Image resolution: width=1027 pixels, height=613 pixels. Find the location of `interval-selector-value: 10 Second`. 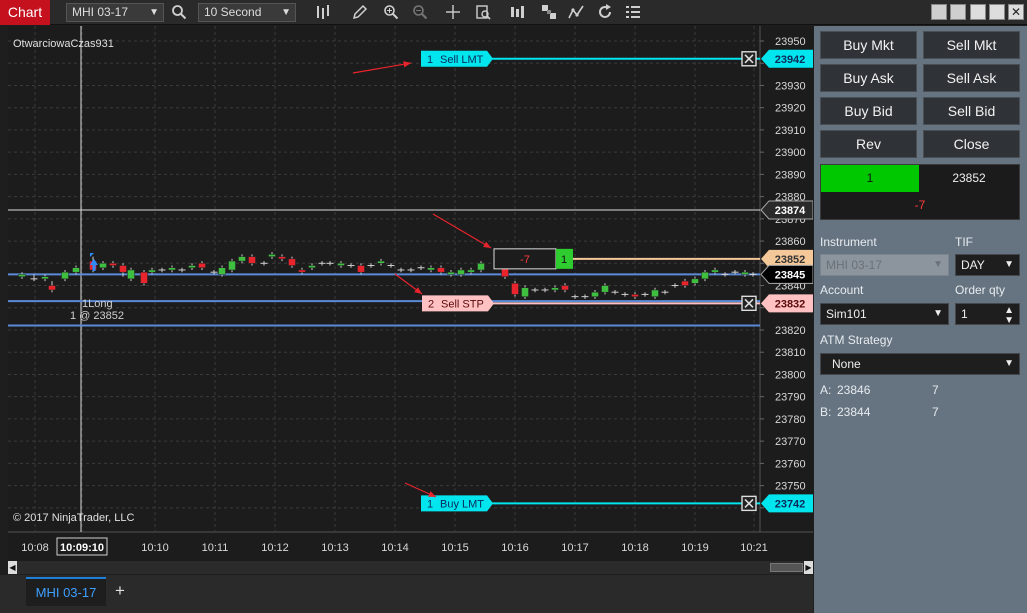

interval-selector-value: 10 Second is located at coordinates (233, 12).